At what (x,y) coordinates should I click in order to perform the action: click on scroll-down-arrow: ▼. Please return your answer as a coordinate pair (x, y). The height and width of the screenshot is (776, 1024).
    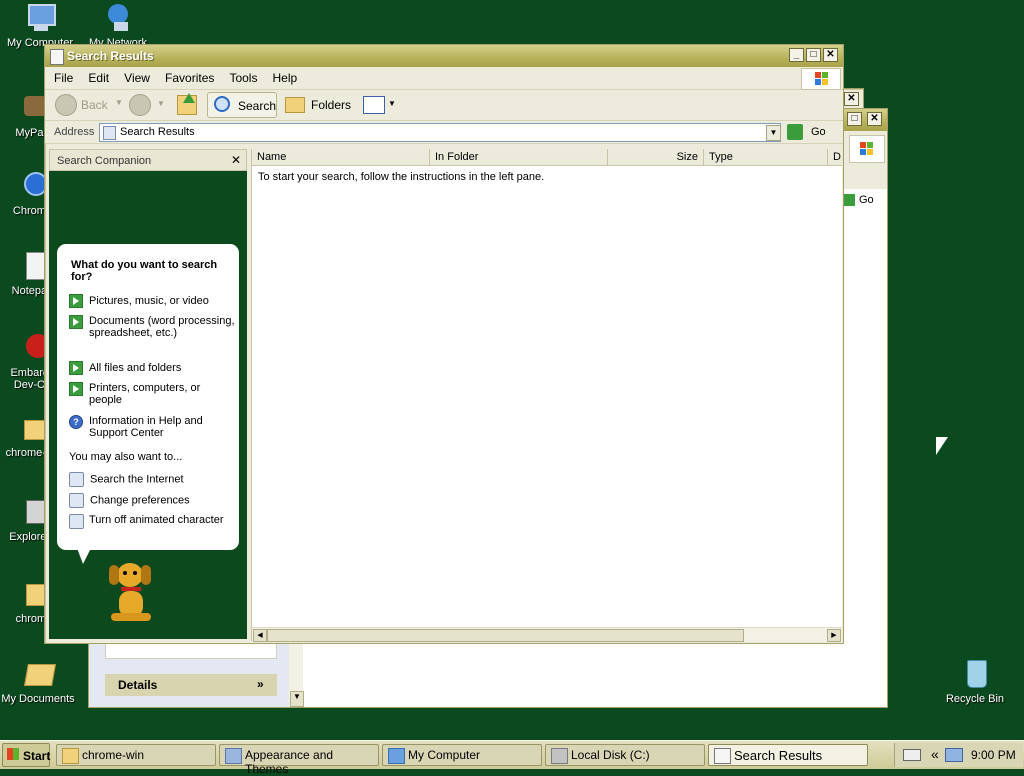
    Looking at the image, I should click on (297, 699).